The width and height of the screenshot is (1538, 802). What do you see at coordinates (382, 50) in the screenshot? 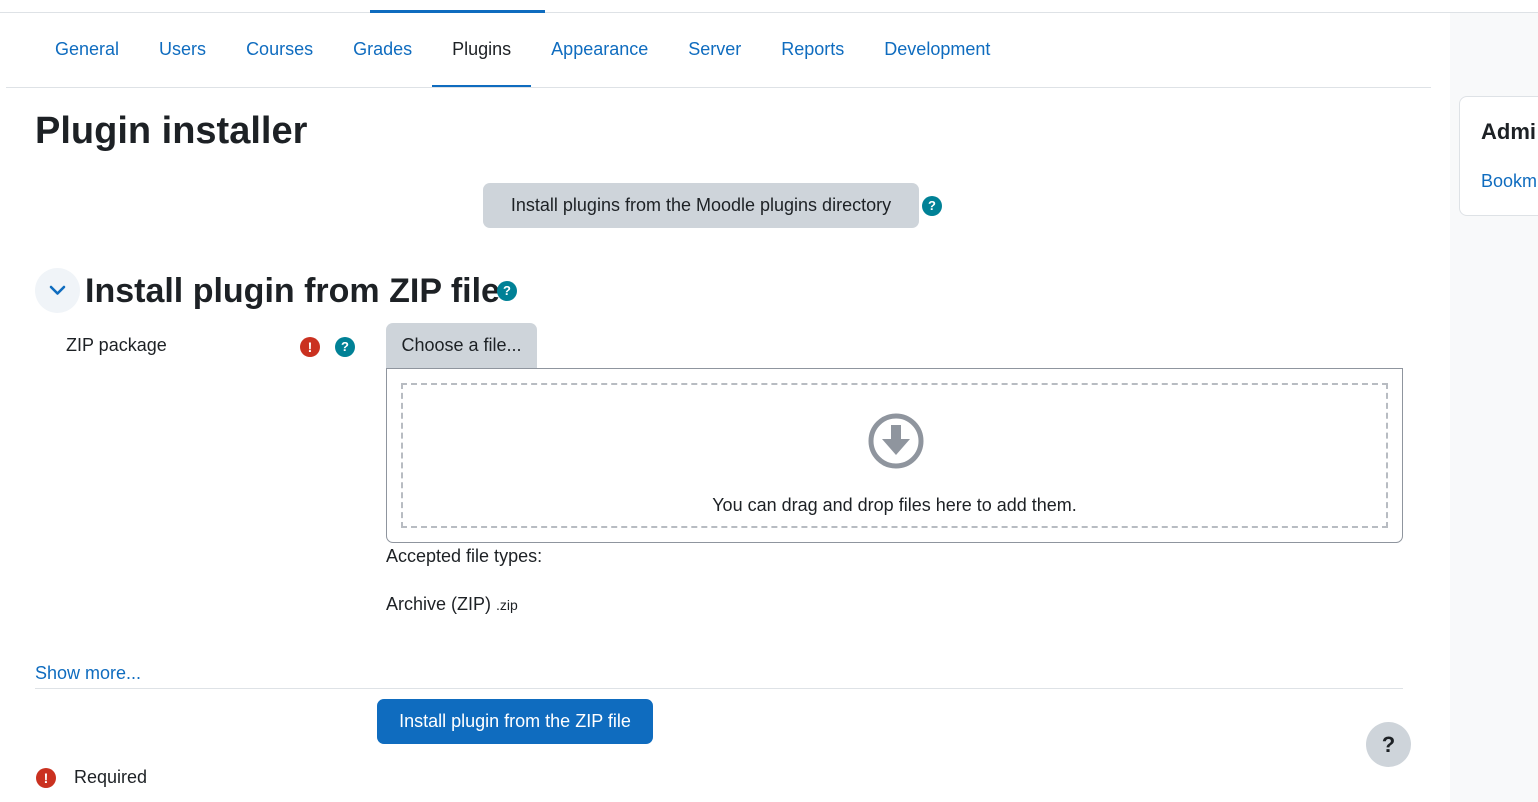
I see `tab-grades: Grades` at bounding box center [382, 50].